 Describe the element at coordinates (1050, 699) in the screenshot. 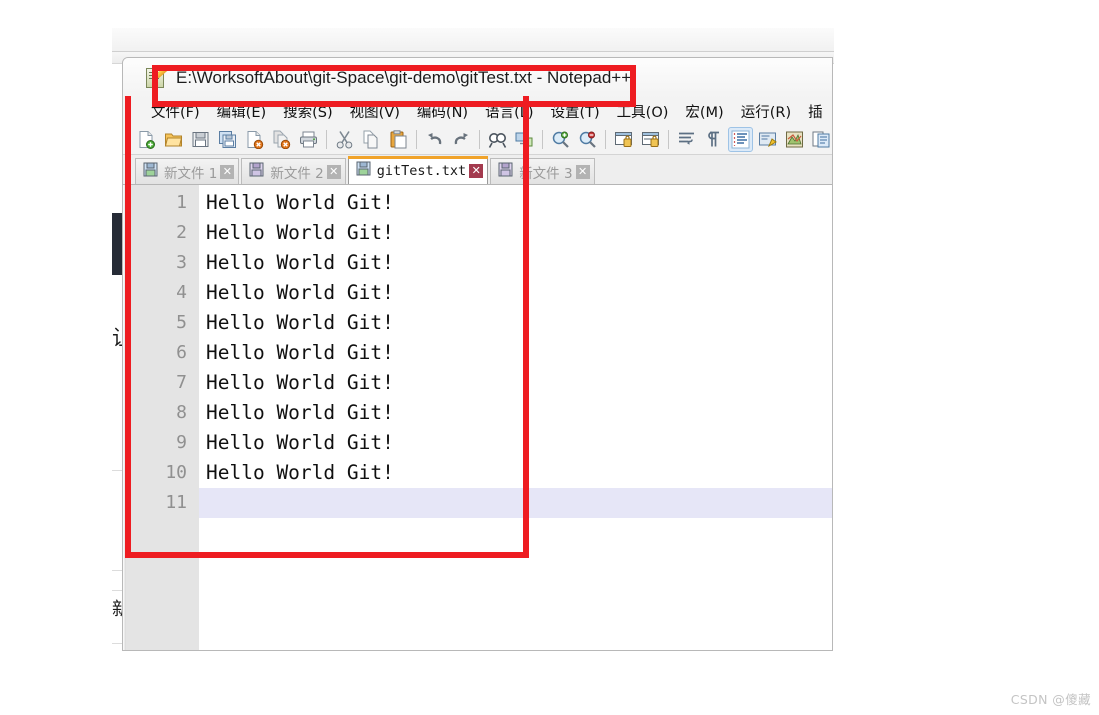

I see `csdn-watermark: CSDN @傻藏` at that location.